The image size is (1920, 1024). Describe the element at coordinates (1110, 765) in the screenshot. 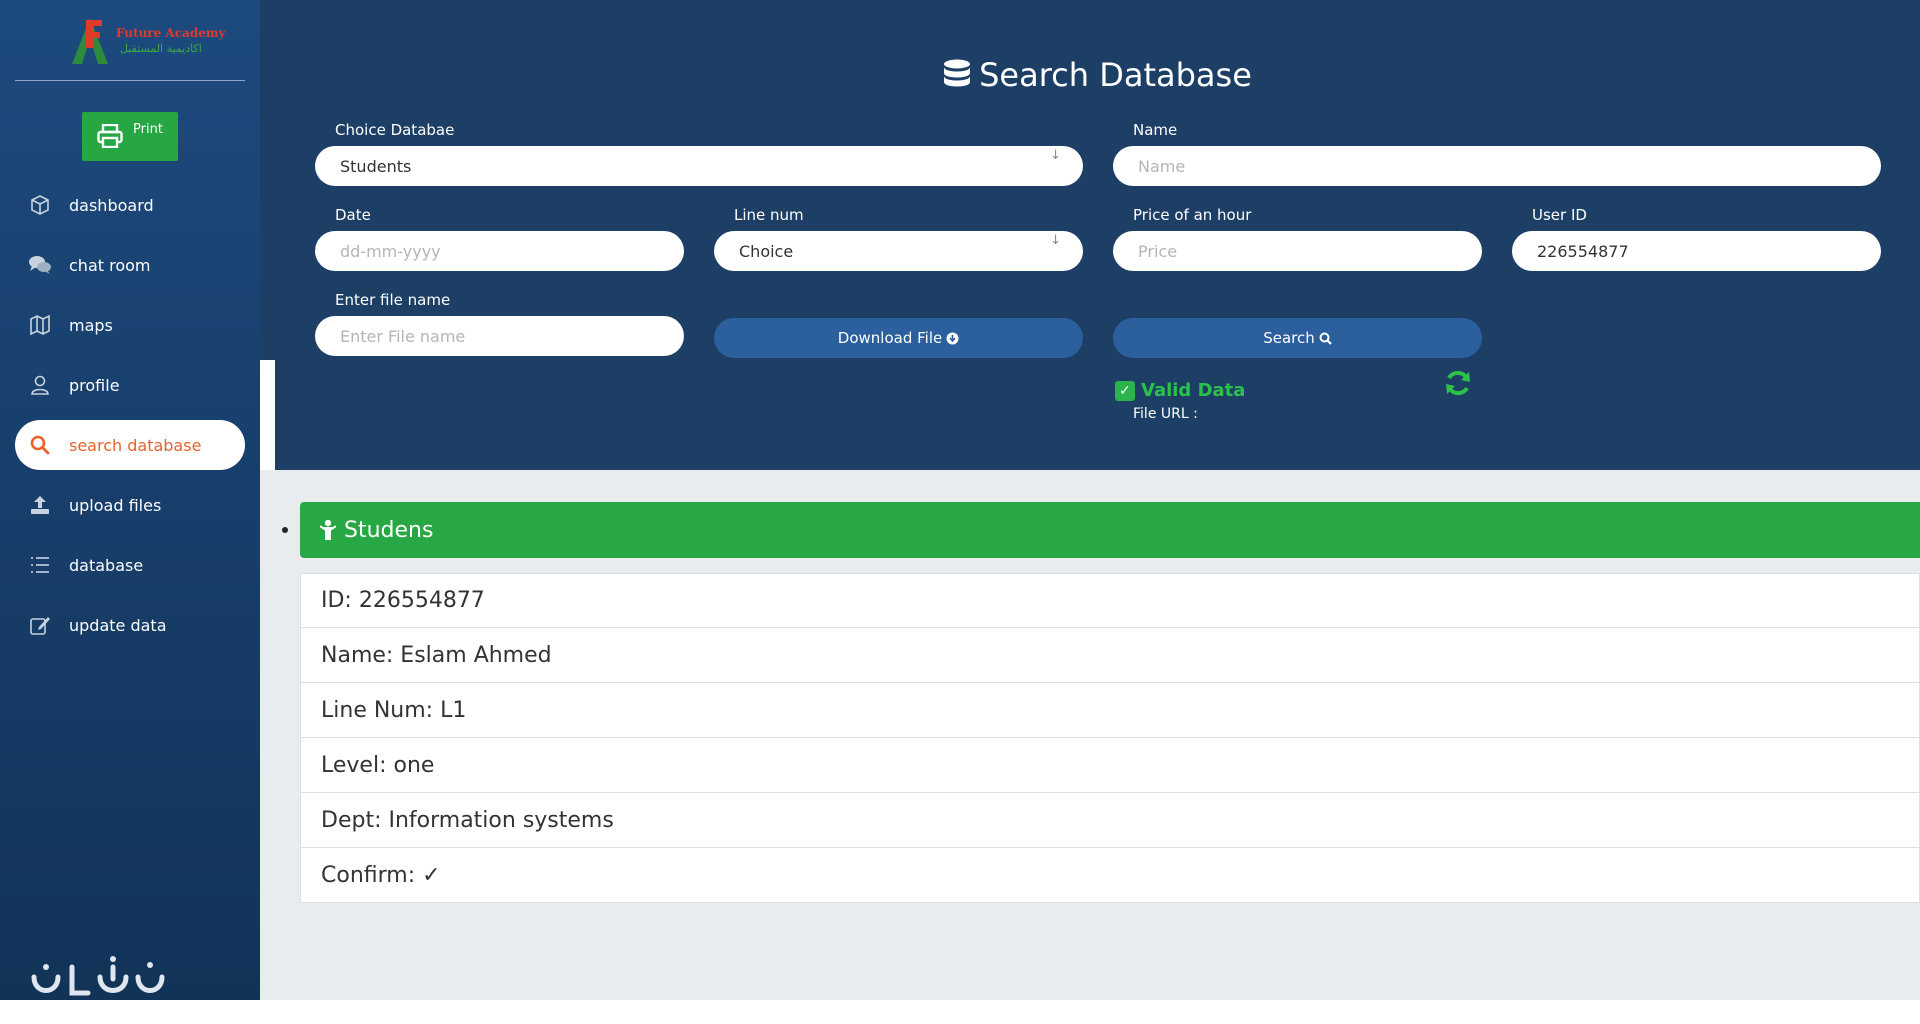

I see `list-item-level: Level: one` at that location.